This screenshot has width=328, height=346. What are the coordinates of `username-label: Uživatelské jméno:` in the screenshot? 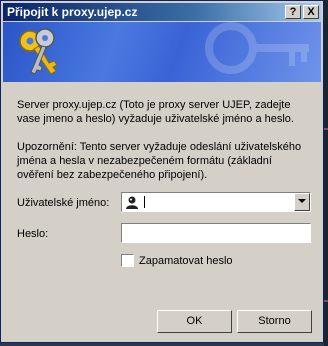 It's located at (63, 203).